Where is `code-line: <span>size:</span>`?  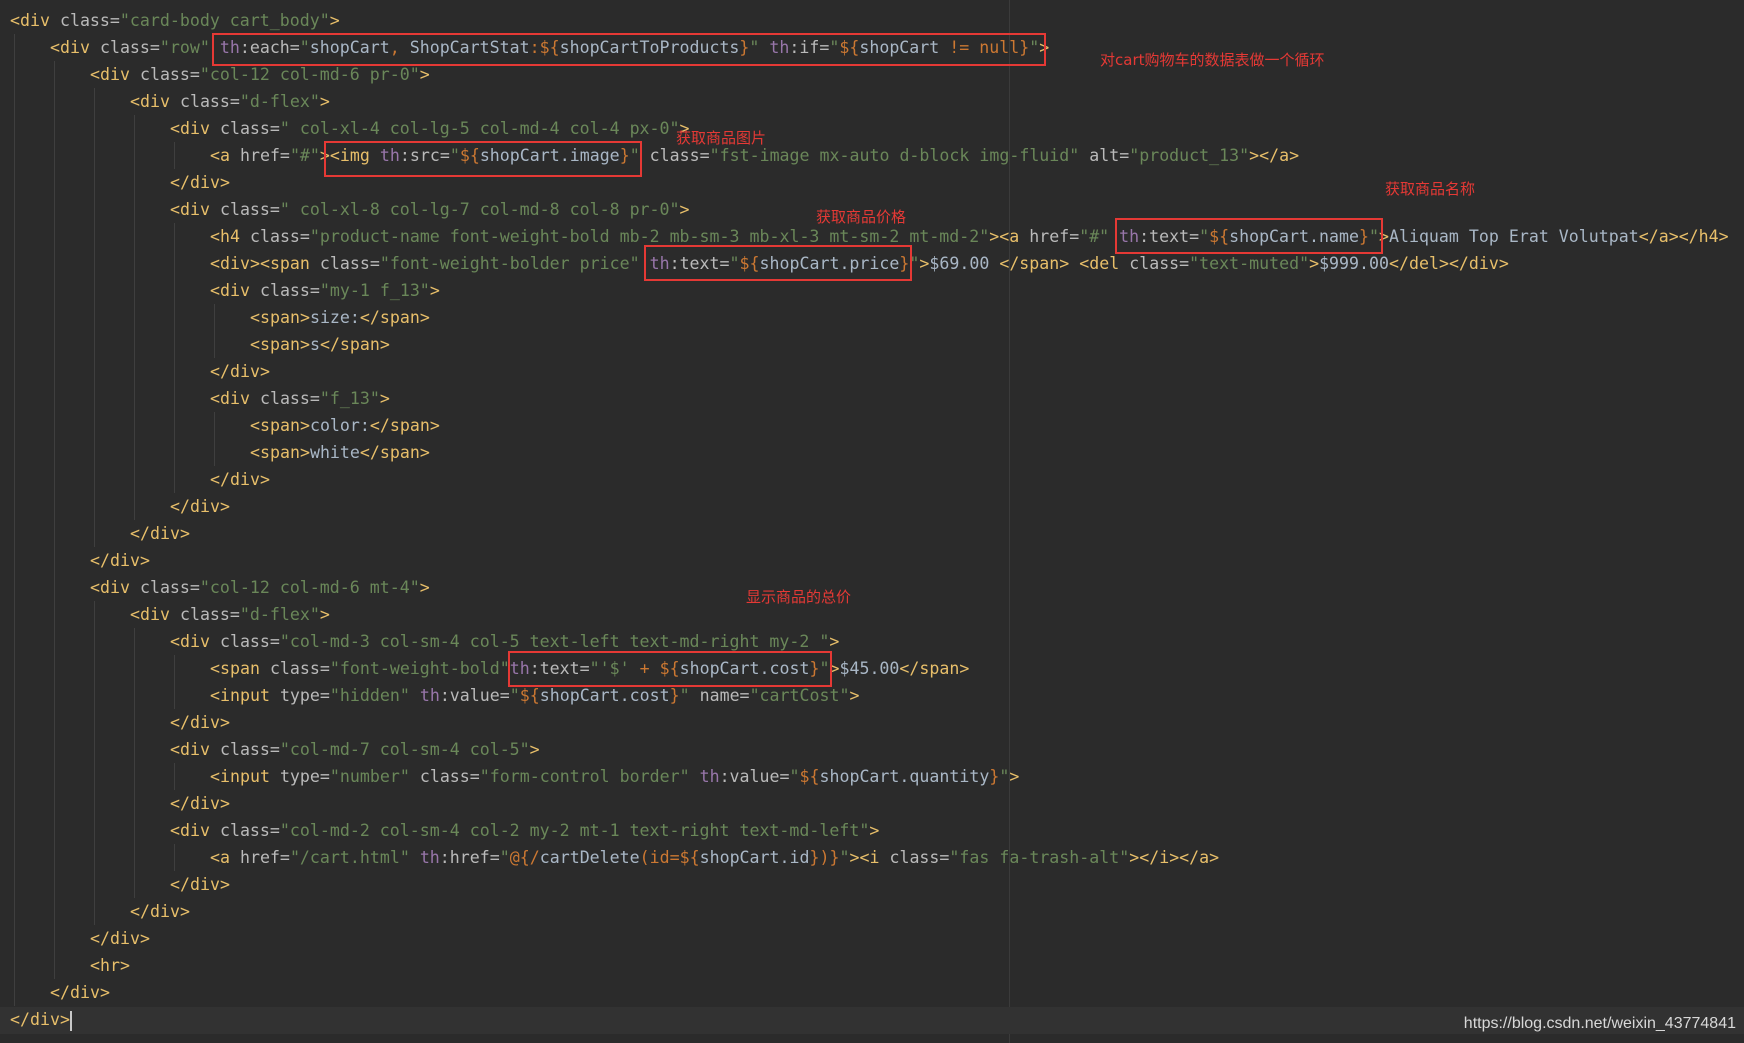
code-line: <span>size:</span> is located at coordinates (340, 317).